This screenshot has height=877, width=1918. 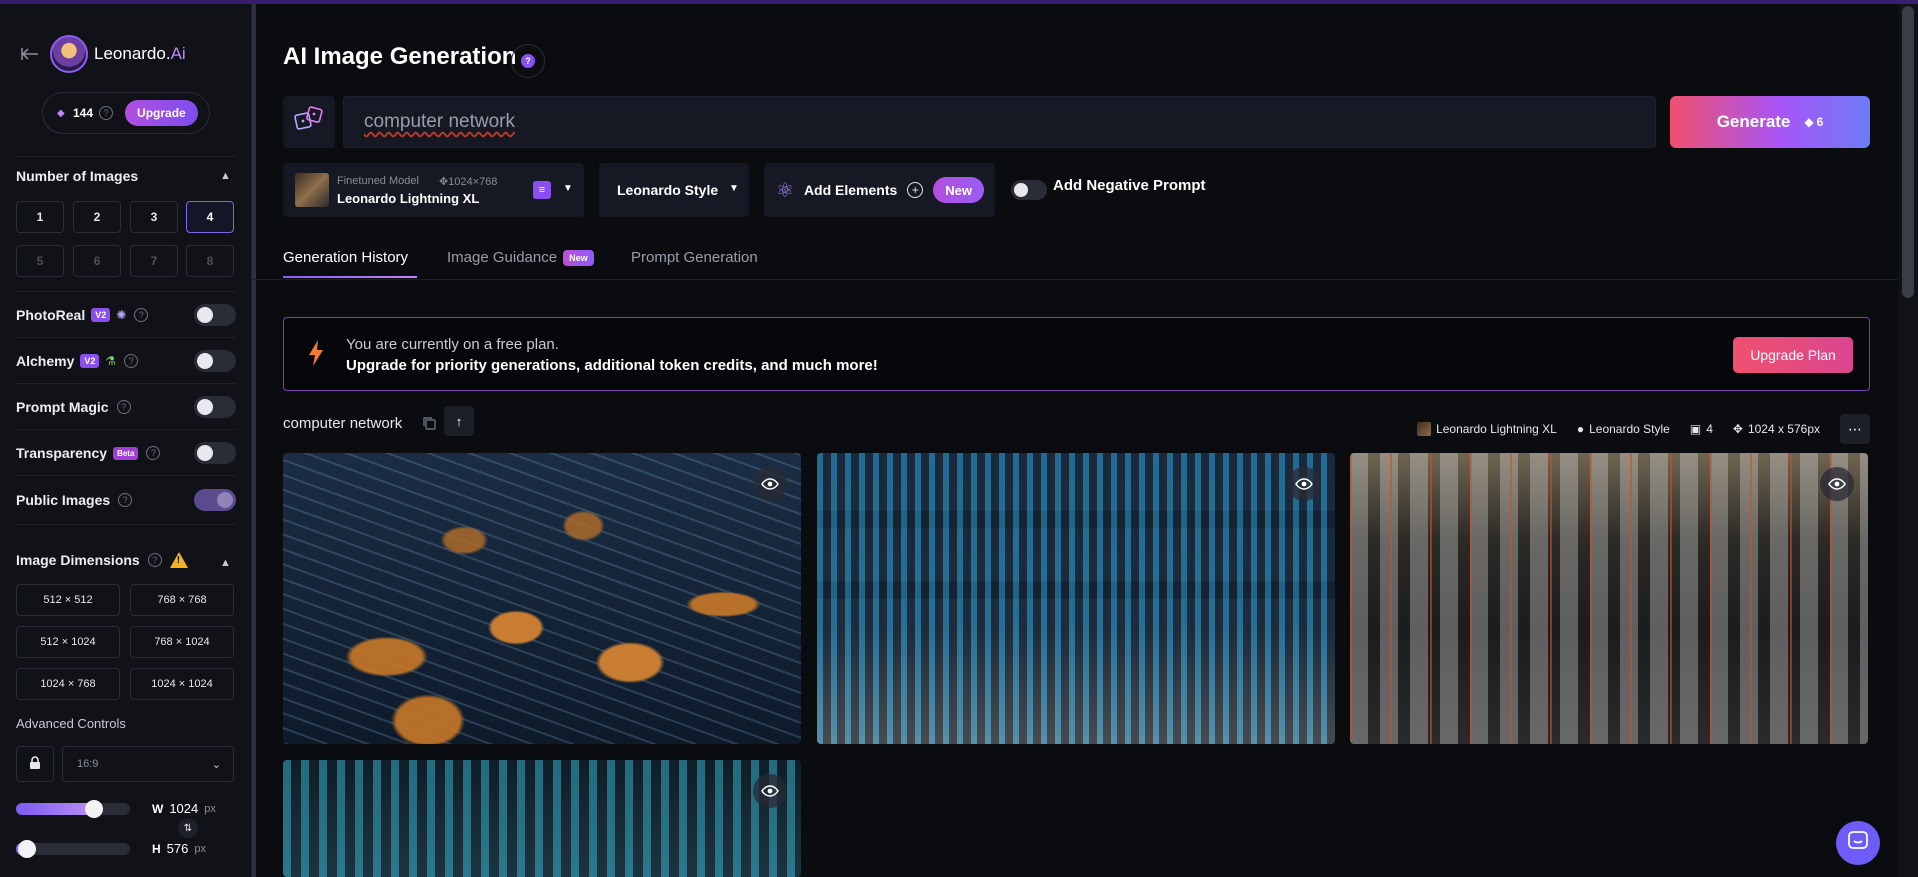 What do you see at coordinates (51, 315) in the screenshot?
I see `photoreal-label: PhotoReal` at bounding box center [51, 315].